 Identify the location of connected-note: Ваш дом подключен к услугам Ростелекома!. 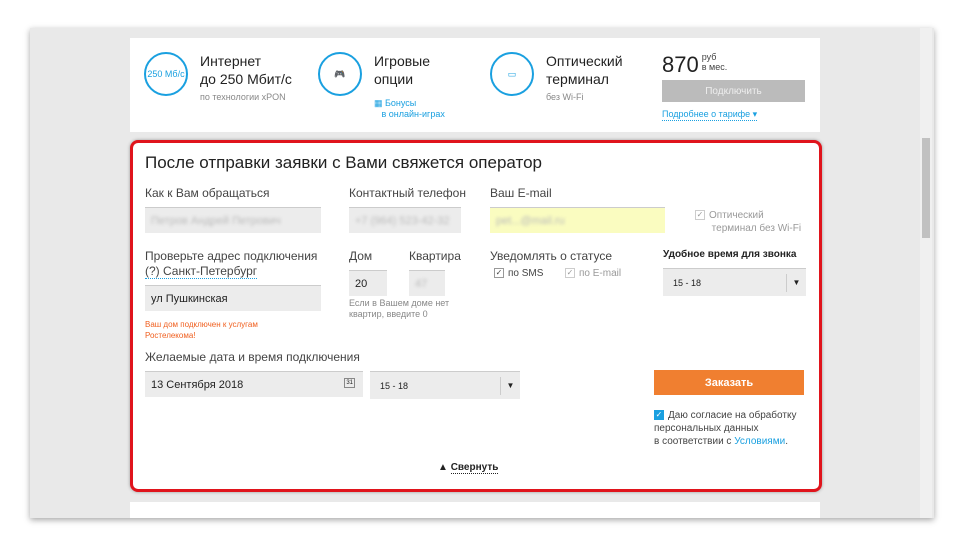
(201, 330).